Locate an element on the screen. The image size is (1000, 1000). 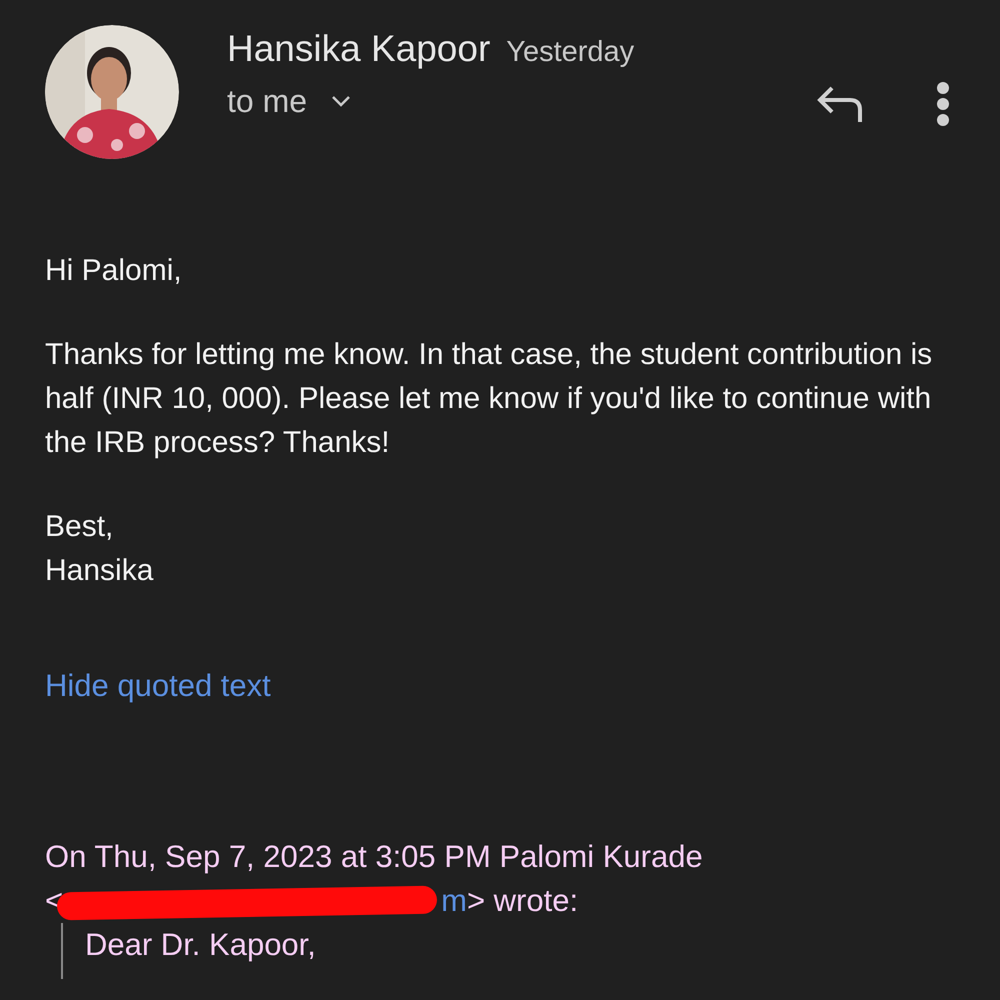
more-options-button is located at coordinates (943, 104).